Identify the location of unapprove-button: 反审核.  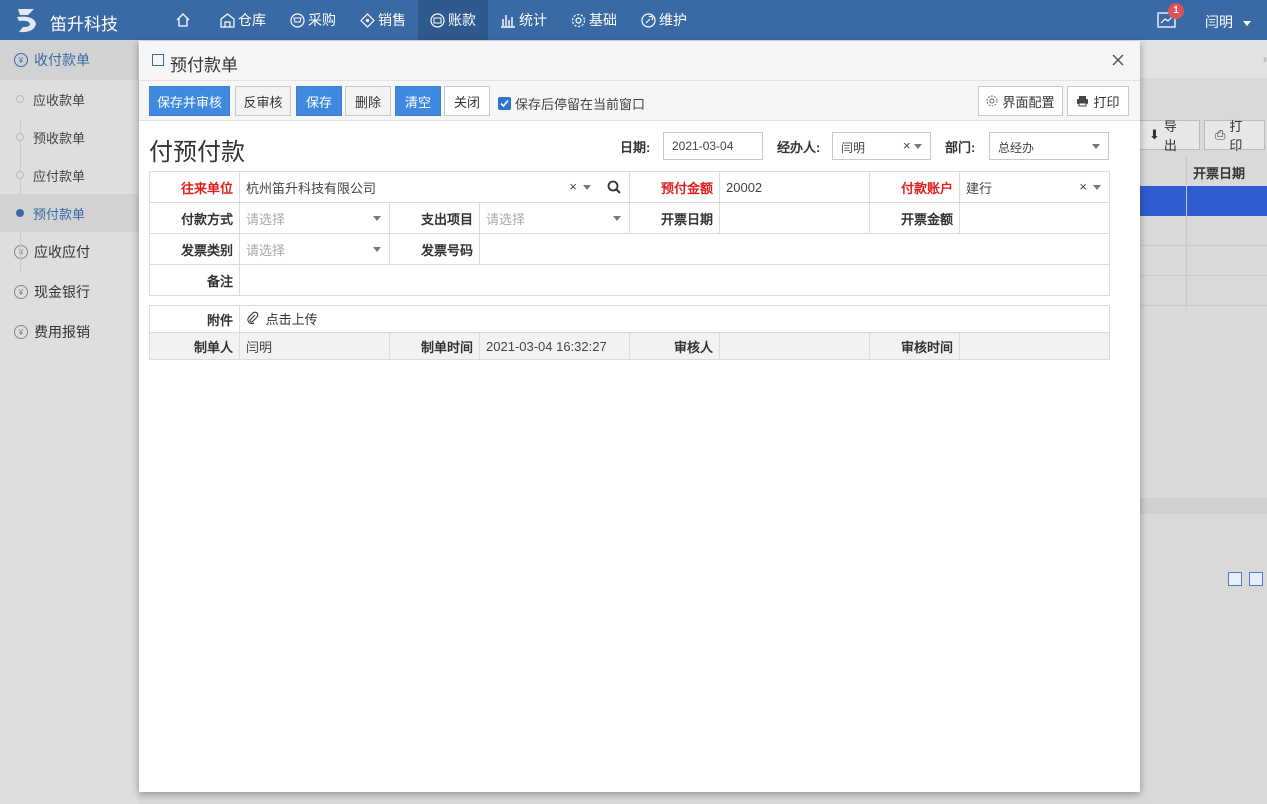
(263, 101).